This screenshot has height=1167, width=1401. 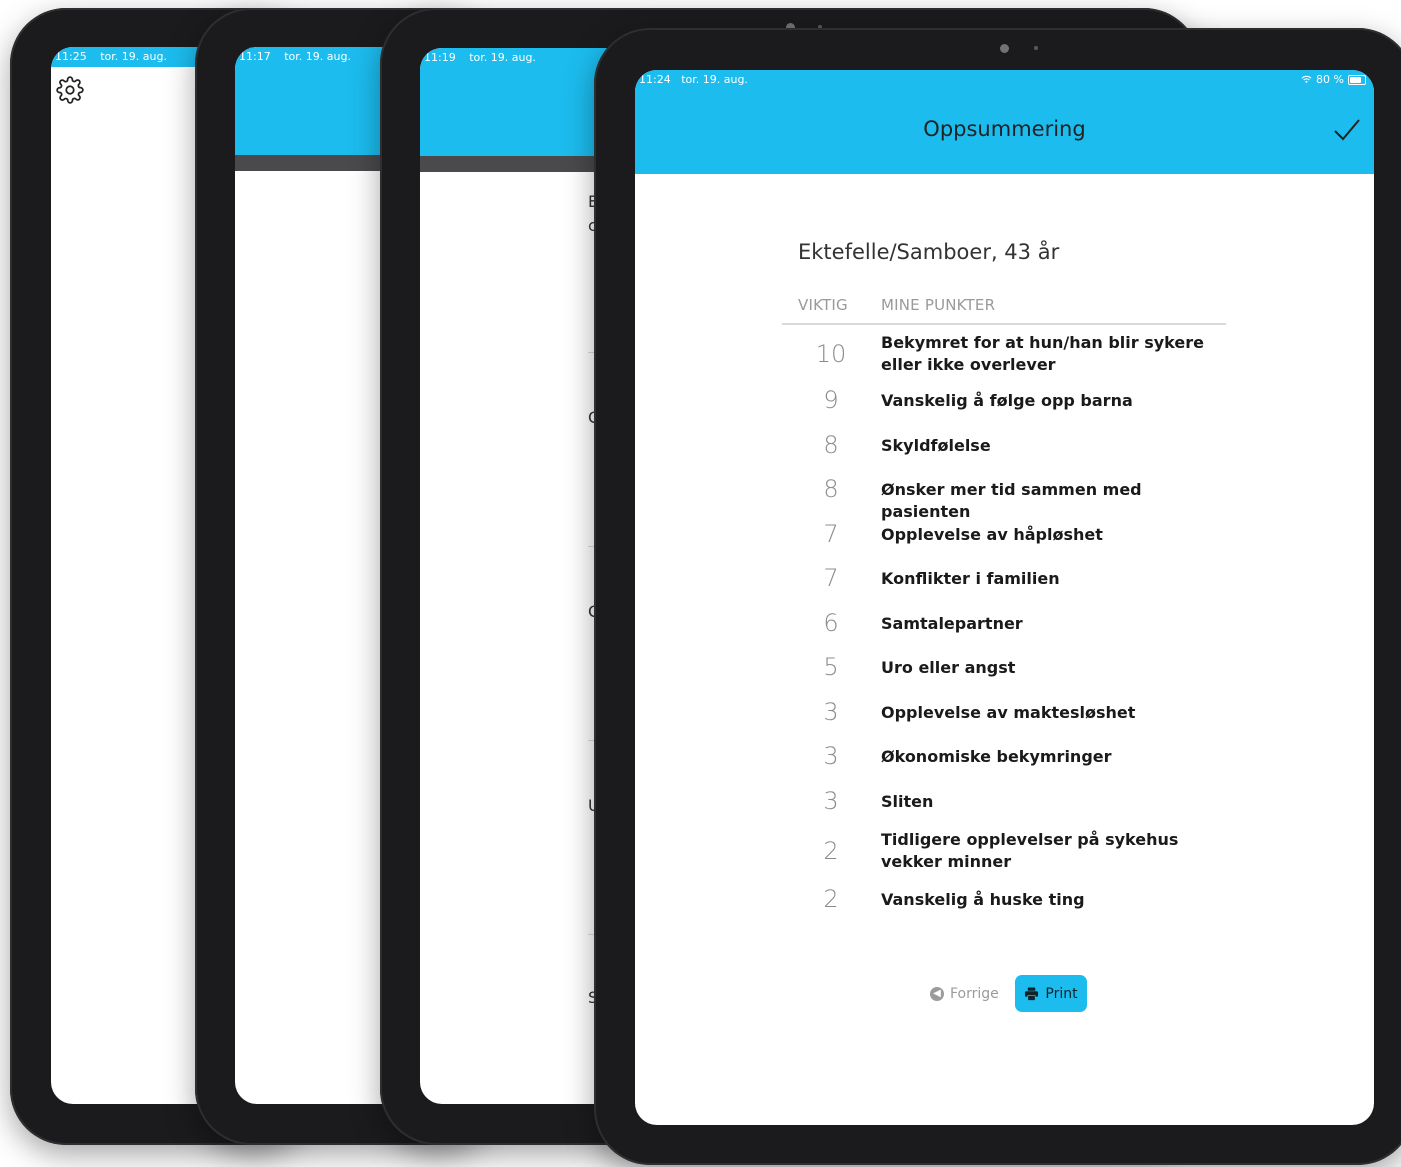 I want to click on back-arrow-icon: ◀, so click(x=937, y=994).